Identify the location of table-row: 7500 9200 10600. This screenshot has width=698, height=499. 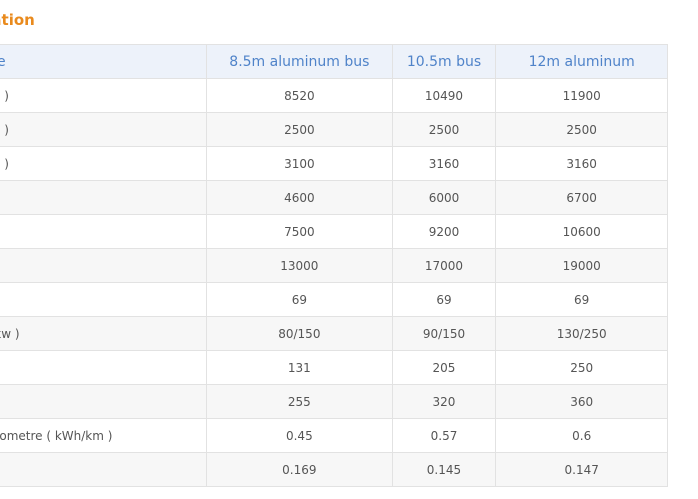
(334, 231).